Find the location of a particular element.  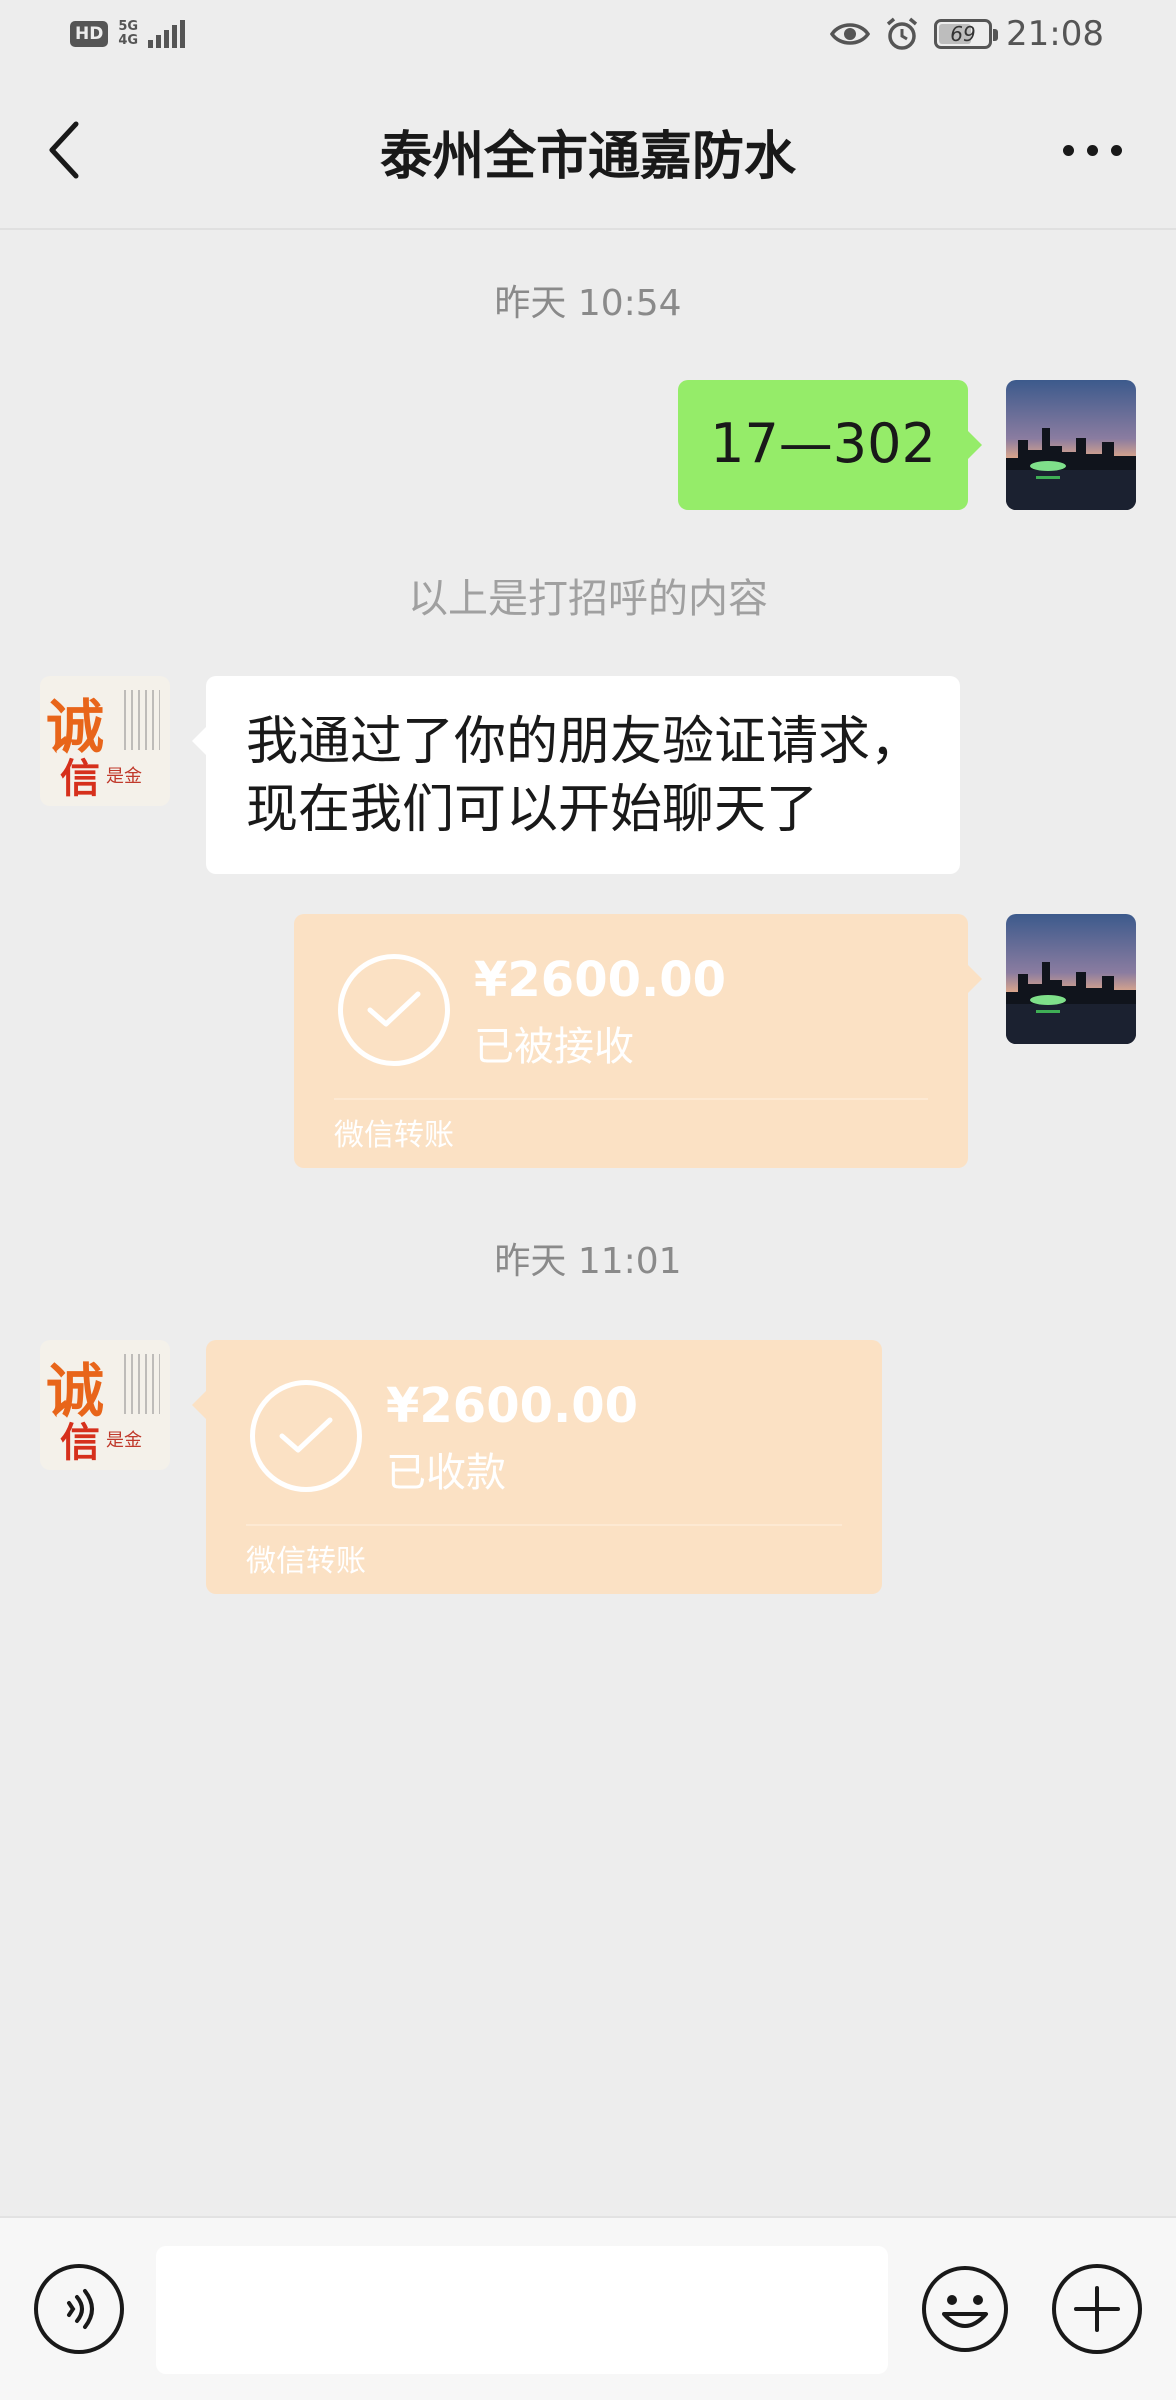

status-time: 21:08 is located at coordinates (1055, 34).